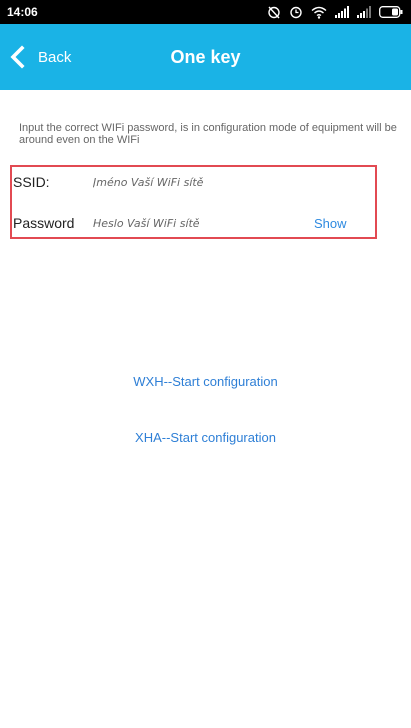 The image size is (411, 728). Describe the element at coordinates (31, 182) in the screenshot. I see `ssid-label: SSID:` at that location.